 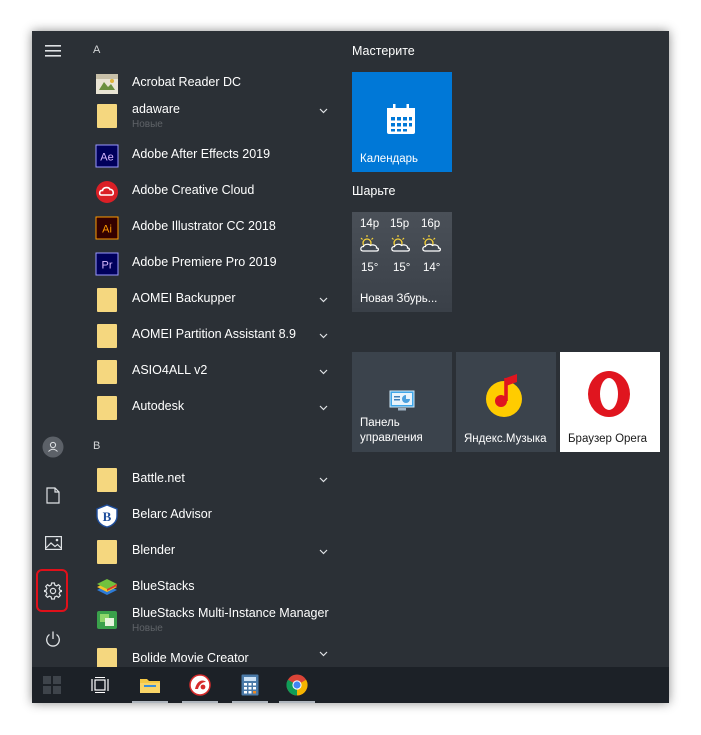 I want to click on weather-time: 16р, so click(x=431, y=224).